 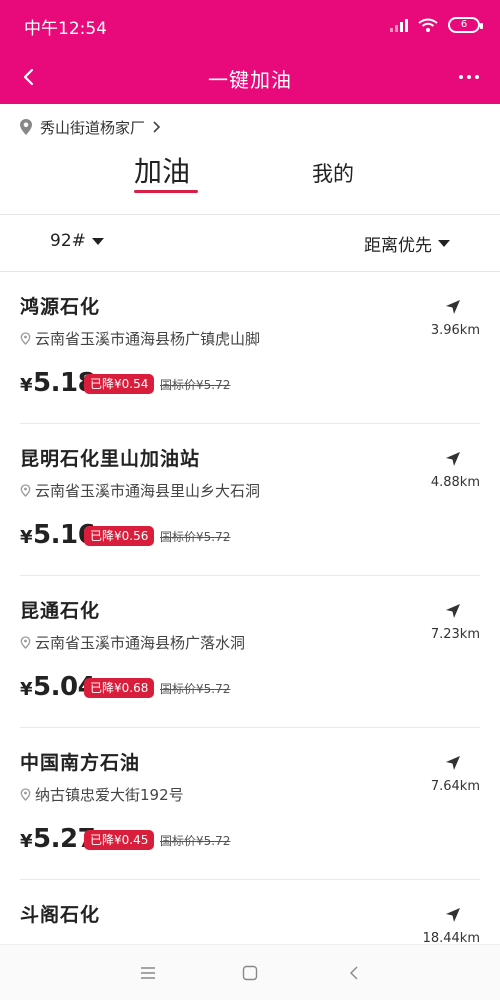 What do you see at coordinates (140, 490) in the screenshot?
I see `station-address: 云南省玉溪市通海县里山乡大石洞` at bounding box center [140, 490].